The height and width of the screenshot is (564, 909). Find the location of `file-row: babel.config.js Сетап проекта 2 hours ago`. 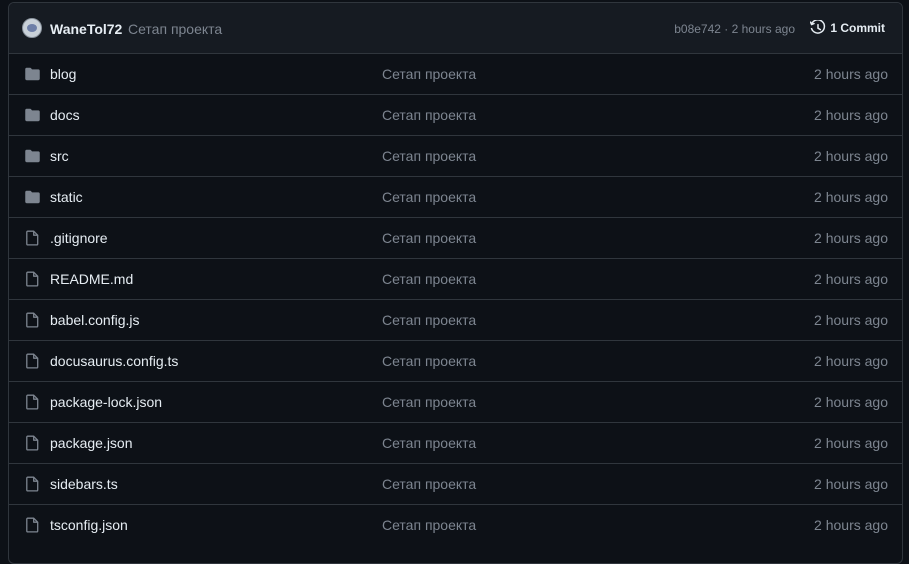

file-row: babel.config.js Сетап проекта 2 hours ago is located at coordinates (455, 319).